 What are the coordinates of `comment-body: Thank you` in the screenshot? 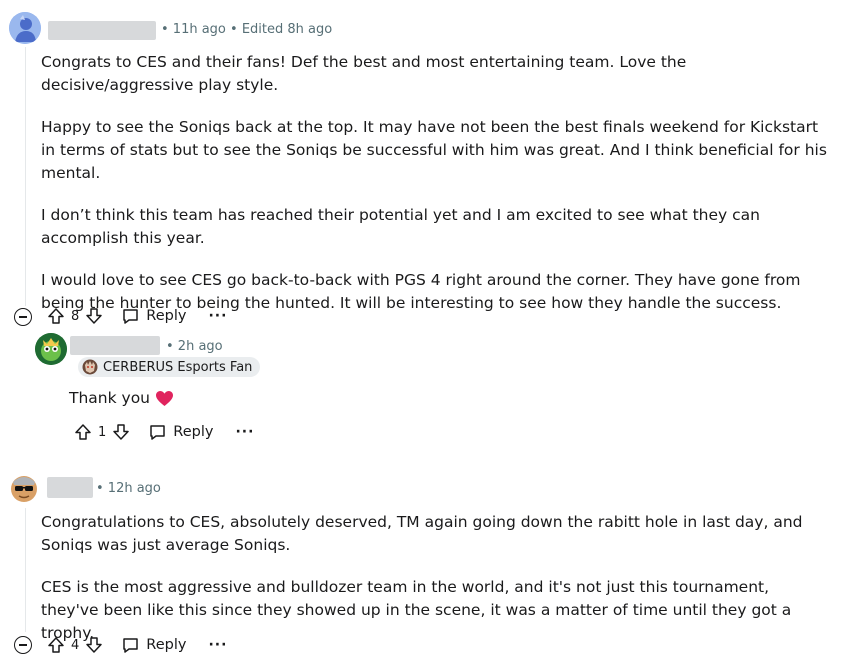 It's located at (121, 398).